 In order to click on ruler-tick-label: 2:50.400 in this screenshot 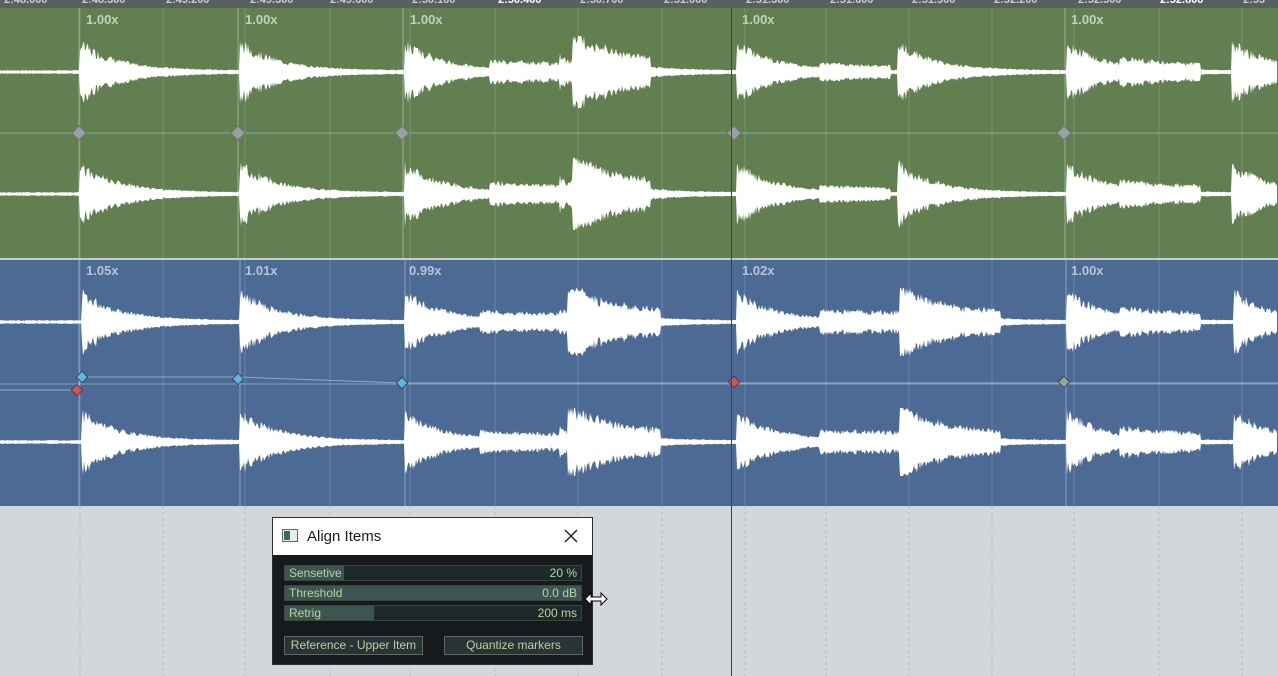, I will do `click(520, 3)`.